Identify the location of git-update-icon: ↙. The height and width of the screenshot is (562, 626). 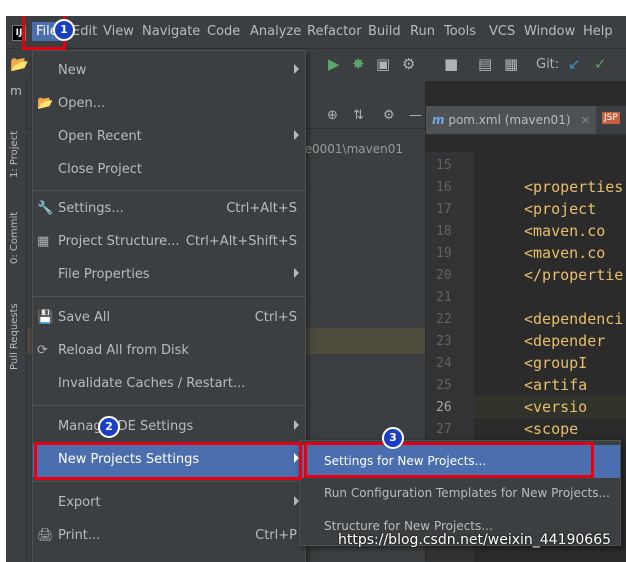
(574, 64).